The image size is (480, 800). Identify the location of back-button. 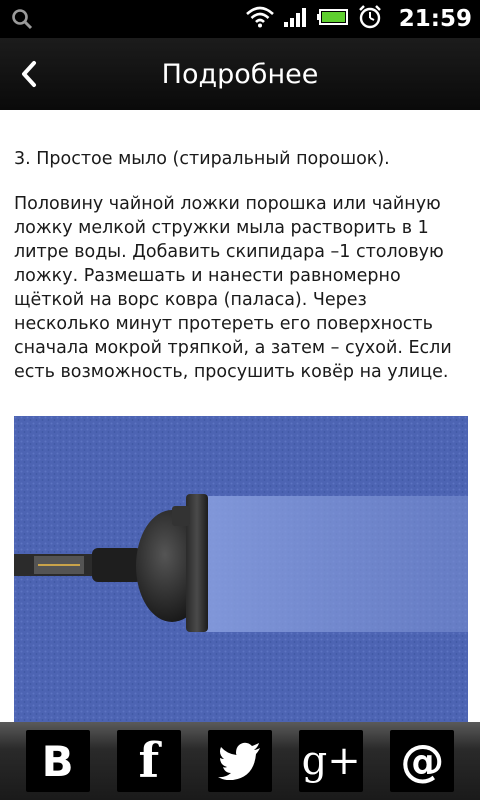
(30, 74).